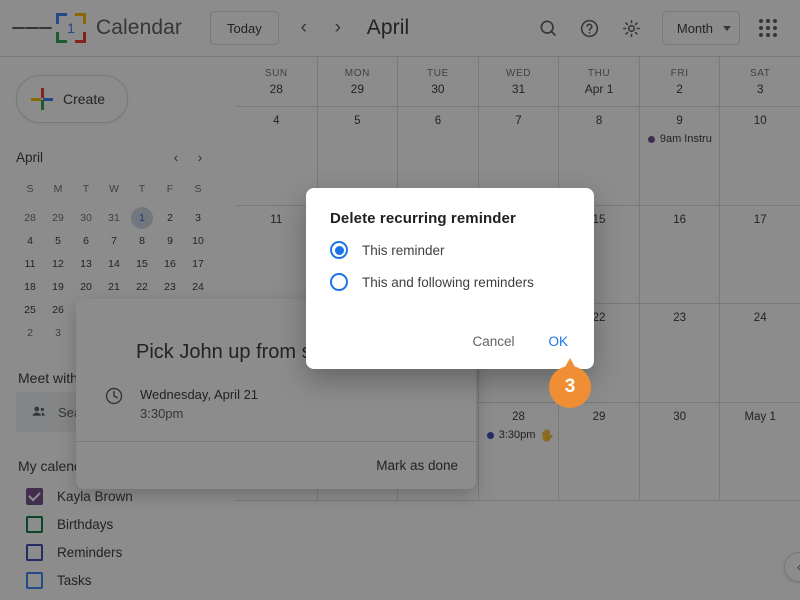 The image size is (800, 600). What do you see at coordinates (118, 524) in the screenshot?
I see `calendar-list-item: Birthdays` at bounding box center [118, 524].